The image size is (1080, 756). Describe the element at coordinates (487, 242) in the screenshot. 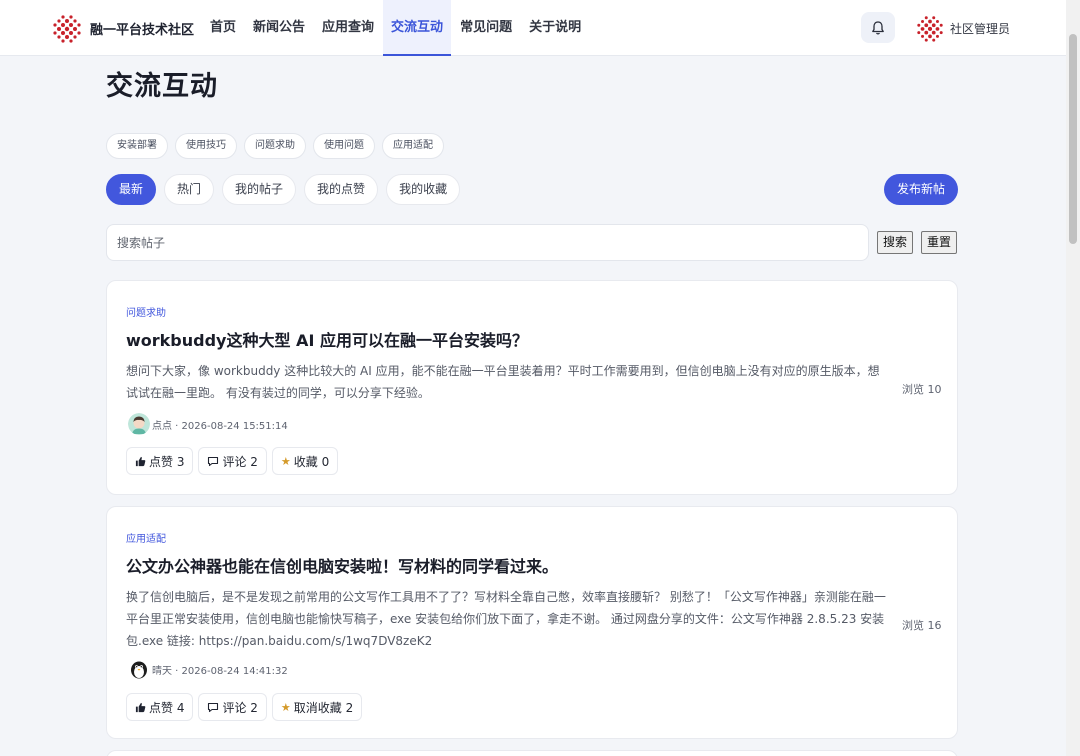

I see `search-input` at that location.